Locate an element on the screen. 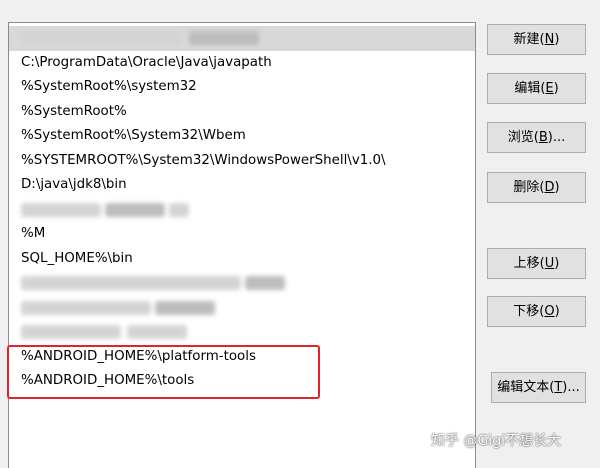 The image size is (600, 468). path-list-item: %SystemRoot%\System32\Wbem is located at coordinates (242, 136).